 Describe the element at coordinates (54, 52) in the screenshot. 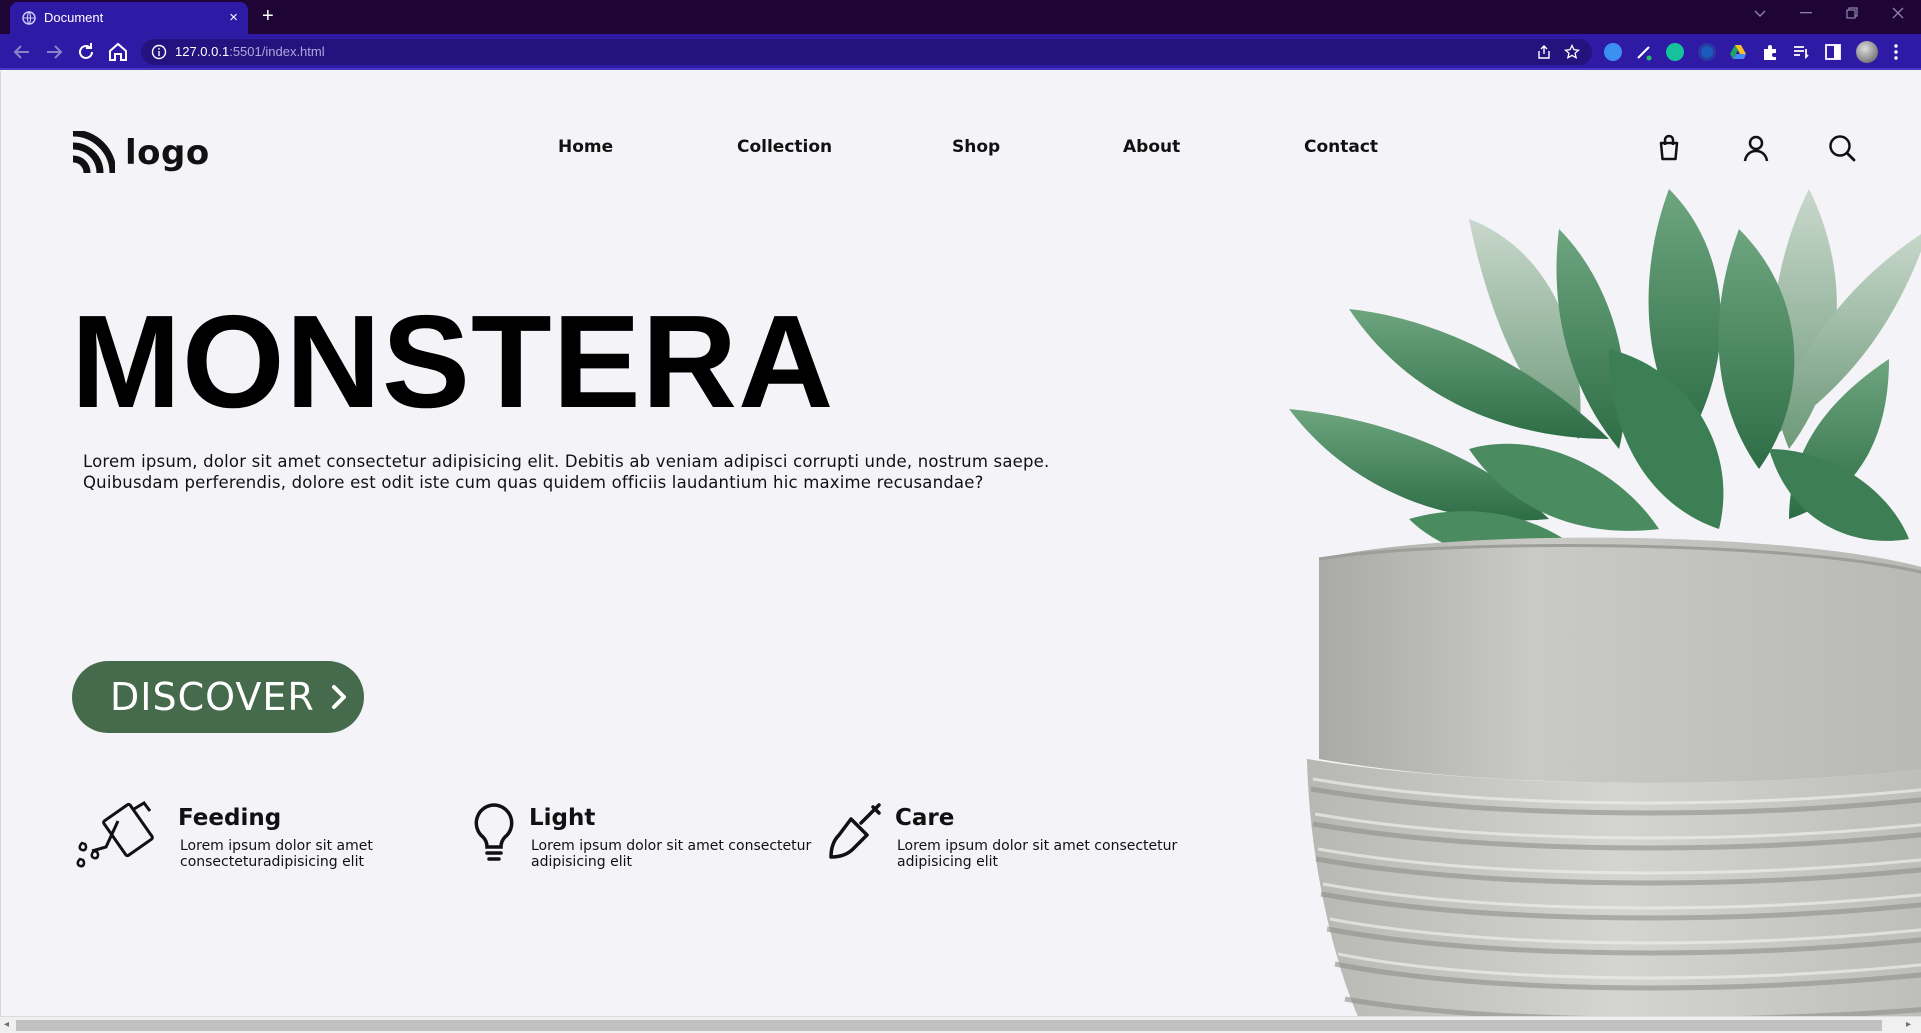

I see `forward-arrow-icon` at that location.